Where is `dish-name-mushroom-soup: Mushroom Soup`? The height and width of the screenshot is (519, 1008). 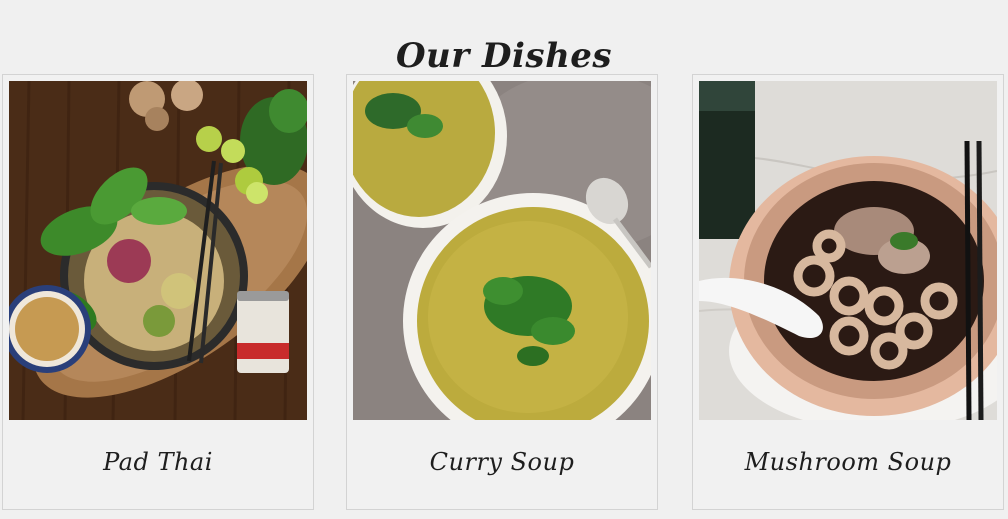
dish-name-mushroom-soup: Mushroom Soup is located at coordinates (848, 462).